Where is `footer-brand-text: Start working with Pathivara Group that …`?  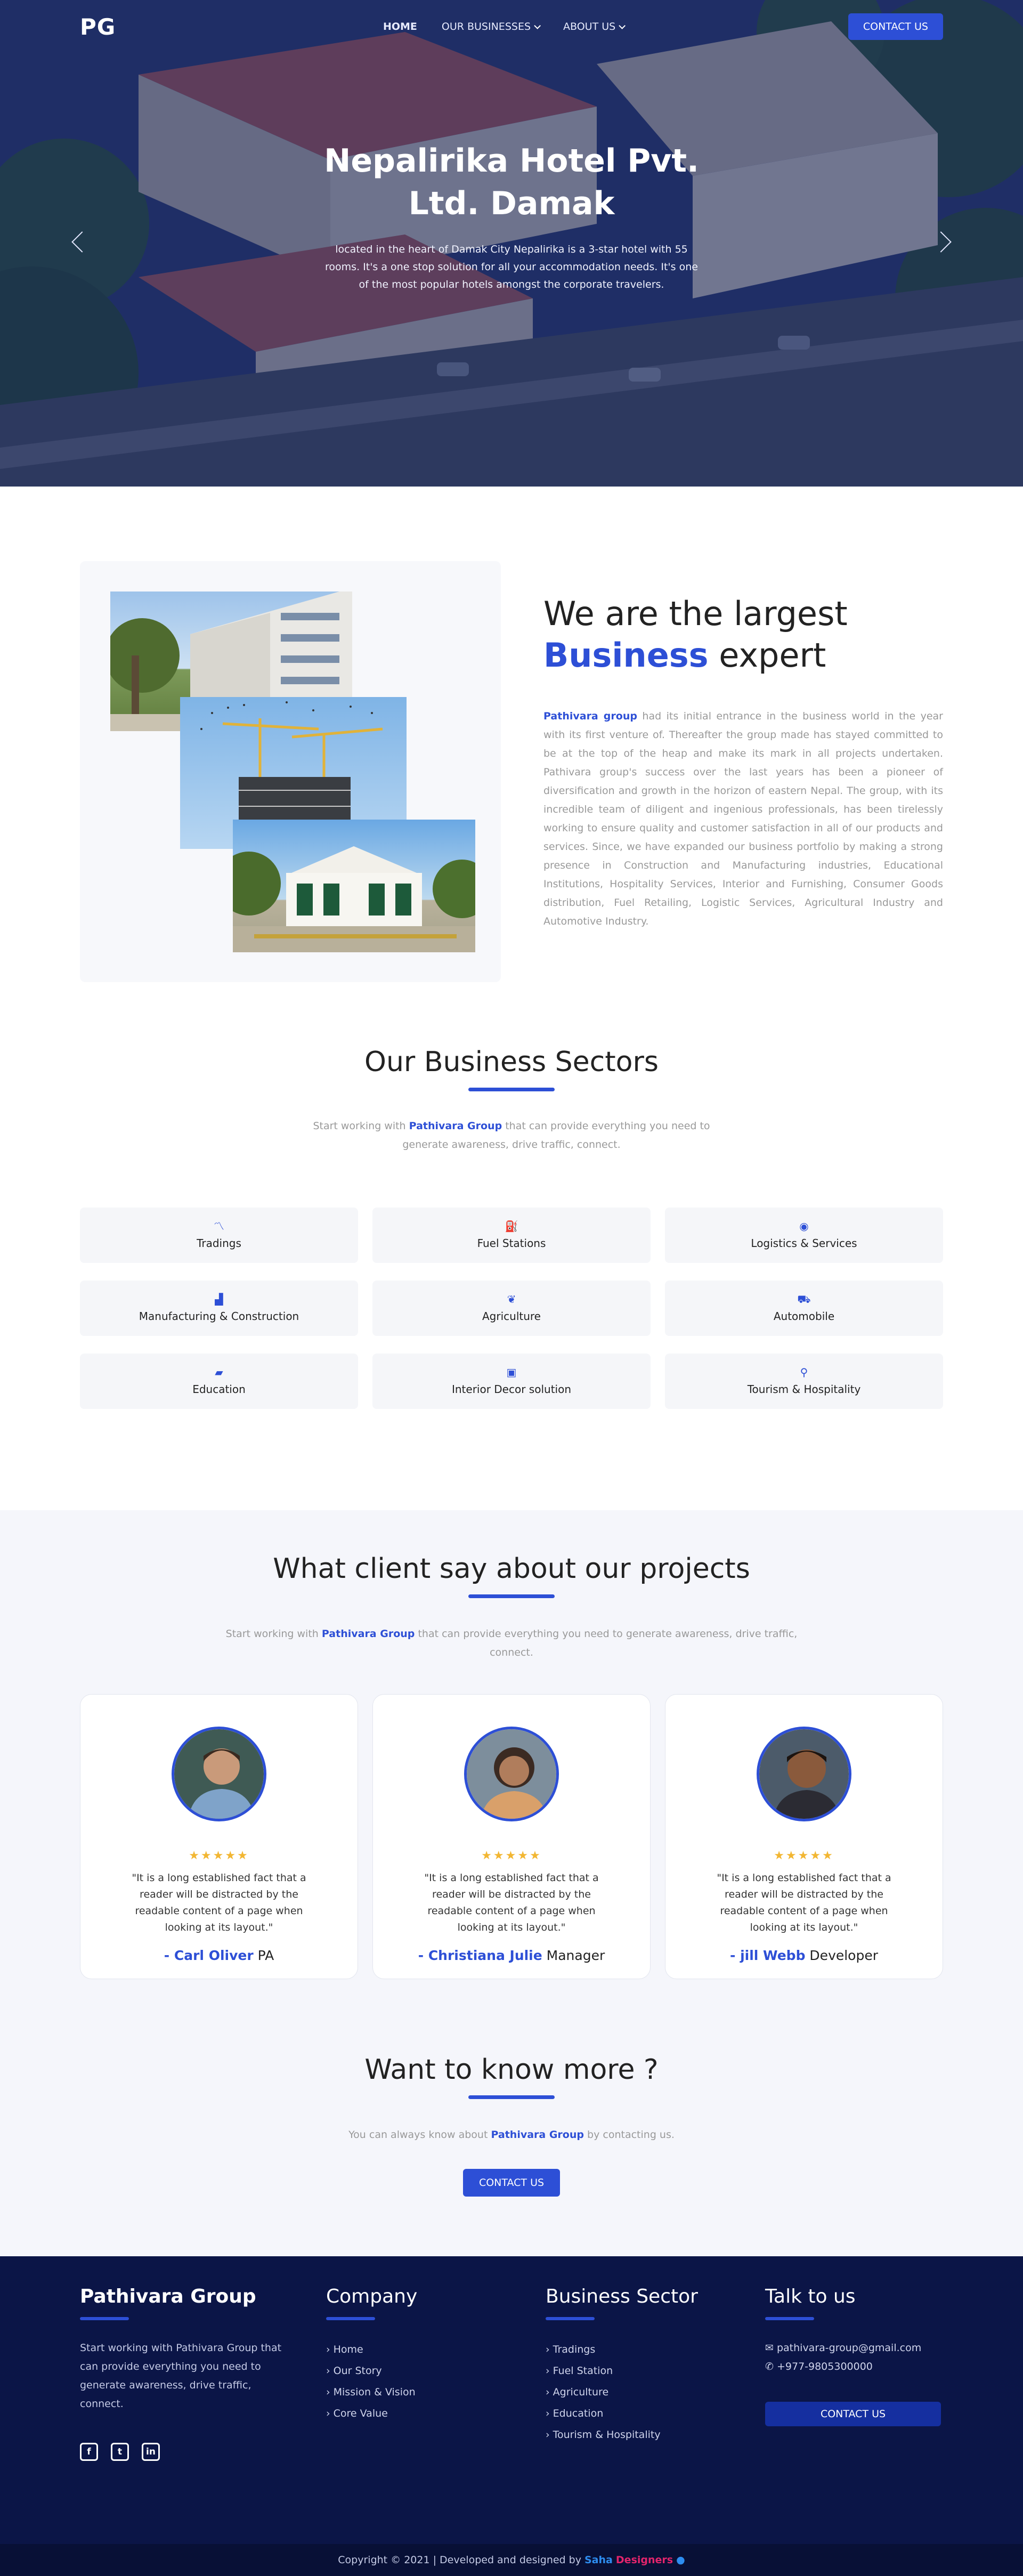 footer-brand-text: Start working with Pathivara Group that … is located at coordinates (181, 2376).